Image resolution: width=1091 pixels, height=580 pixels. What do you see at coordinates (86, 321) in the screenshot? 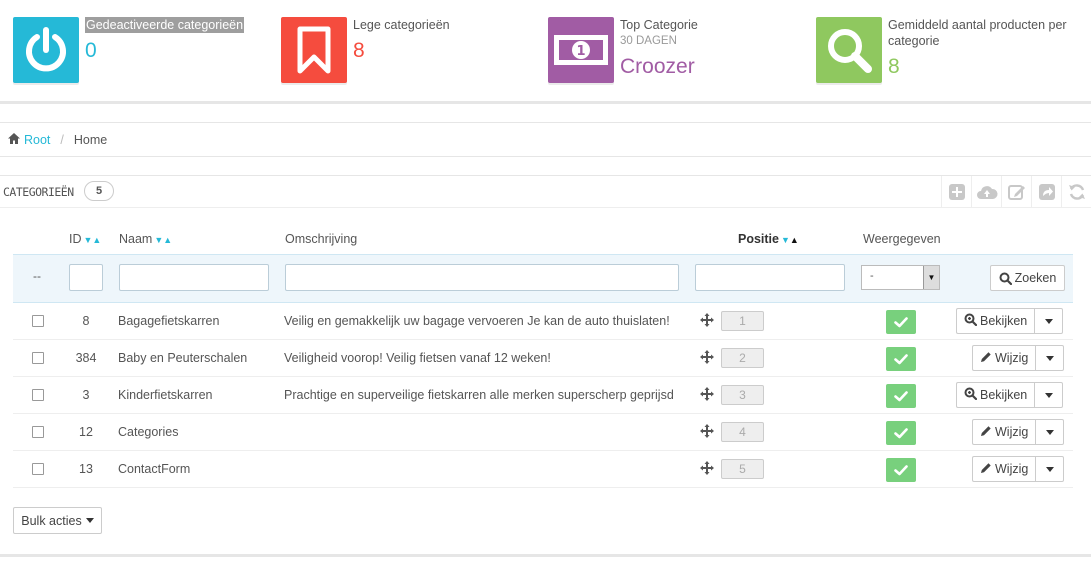
I see `row-id: 8` at bounding box center [86, 321].